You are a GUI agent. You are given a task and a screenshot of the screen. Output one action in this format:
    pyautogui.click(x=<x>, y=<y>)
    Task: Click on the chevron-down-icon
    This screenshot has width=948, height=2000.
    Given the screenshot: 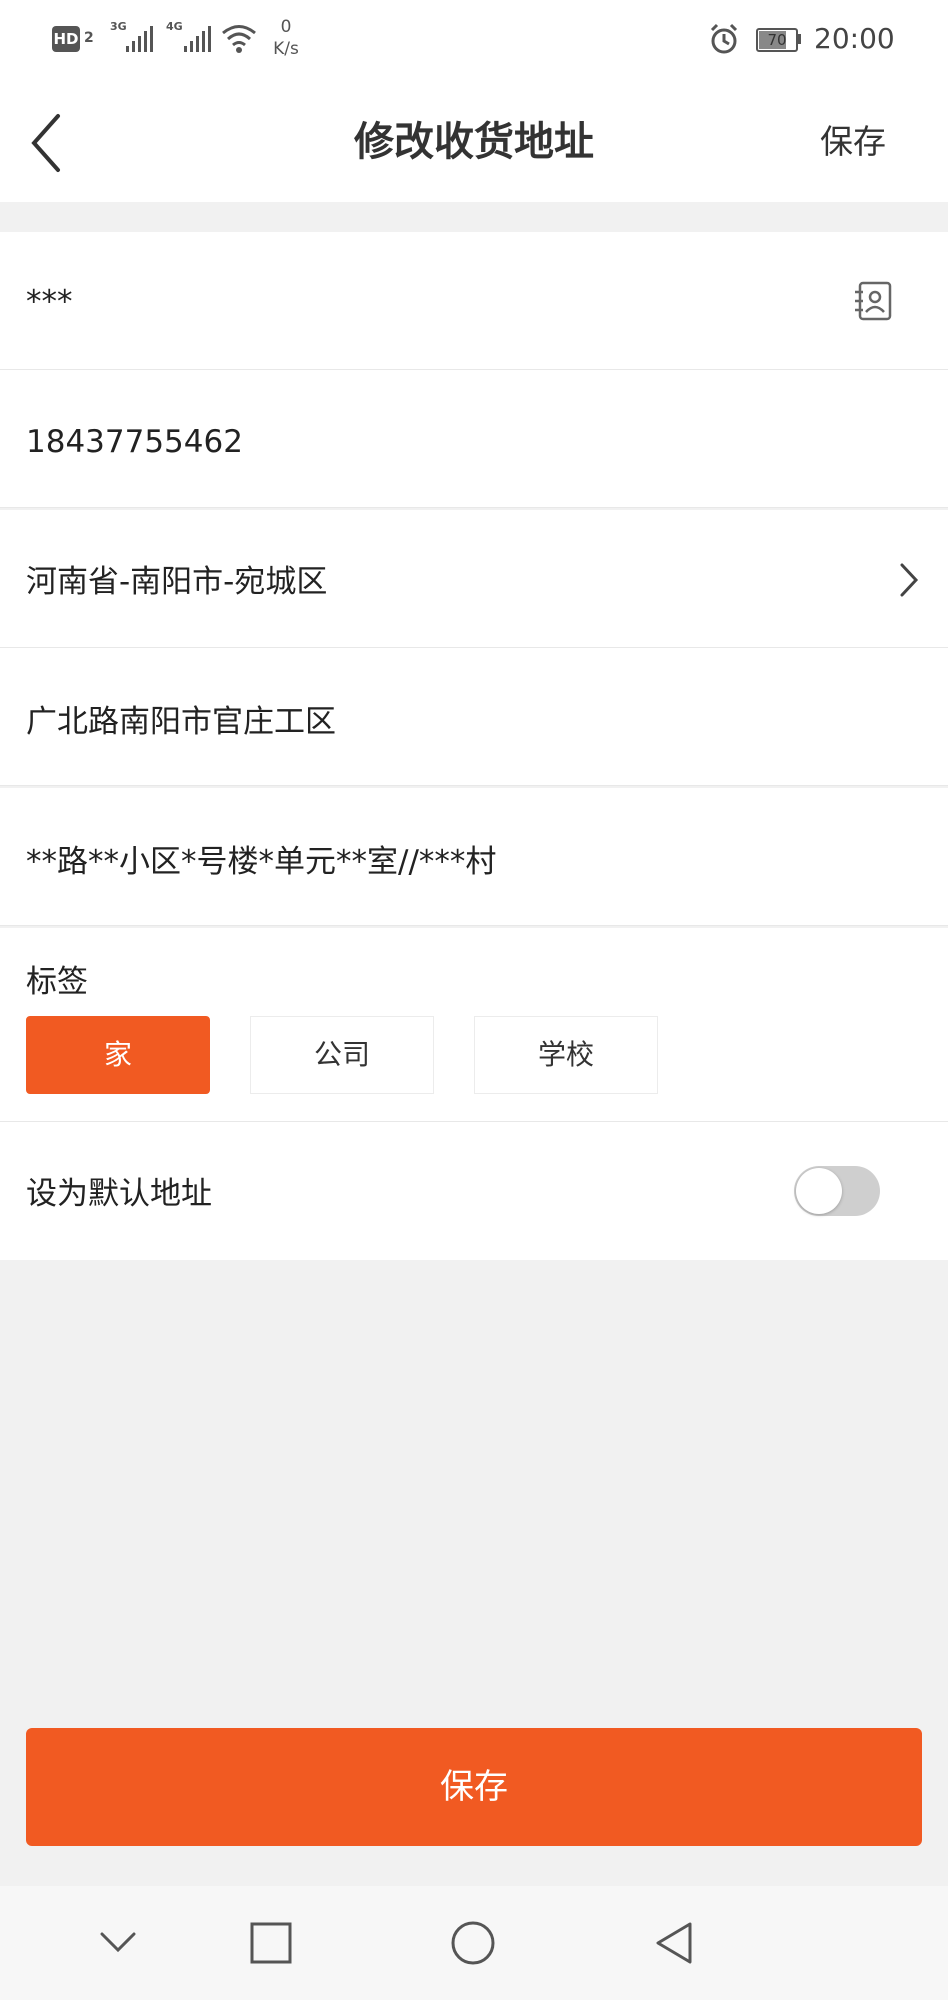 What is the action you would take?
    pyautogui.click(x=118, y=1942)
    